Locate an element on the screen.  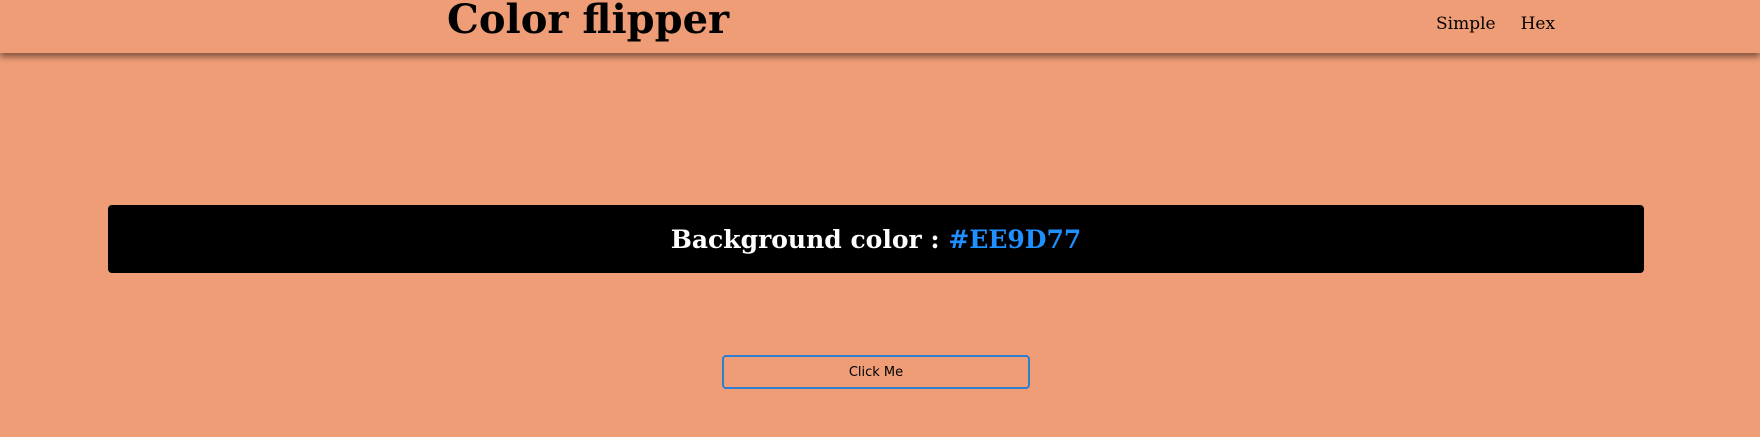
nav-item-simple: Simple is located at coordinates (1466, 24).